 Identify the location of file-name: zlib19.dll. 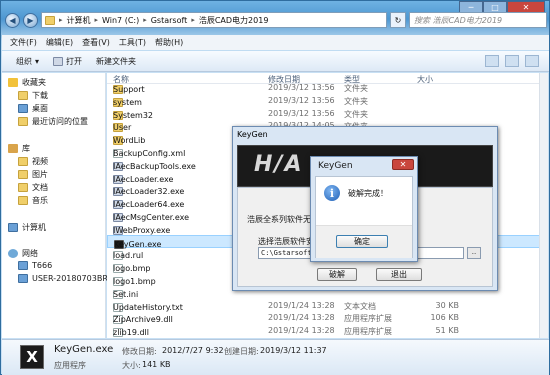
(131, 333).